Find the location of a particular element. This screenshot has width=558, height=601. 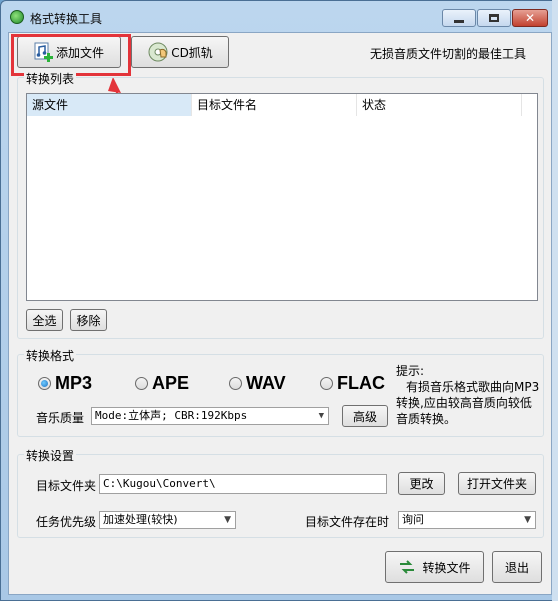

tip-line-1: 有损音乐格式歌曲向MP3 is located at coordinates (473, 387).